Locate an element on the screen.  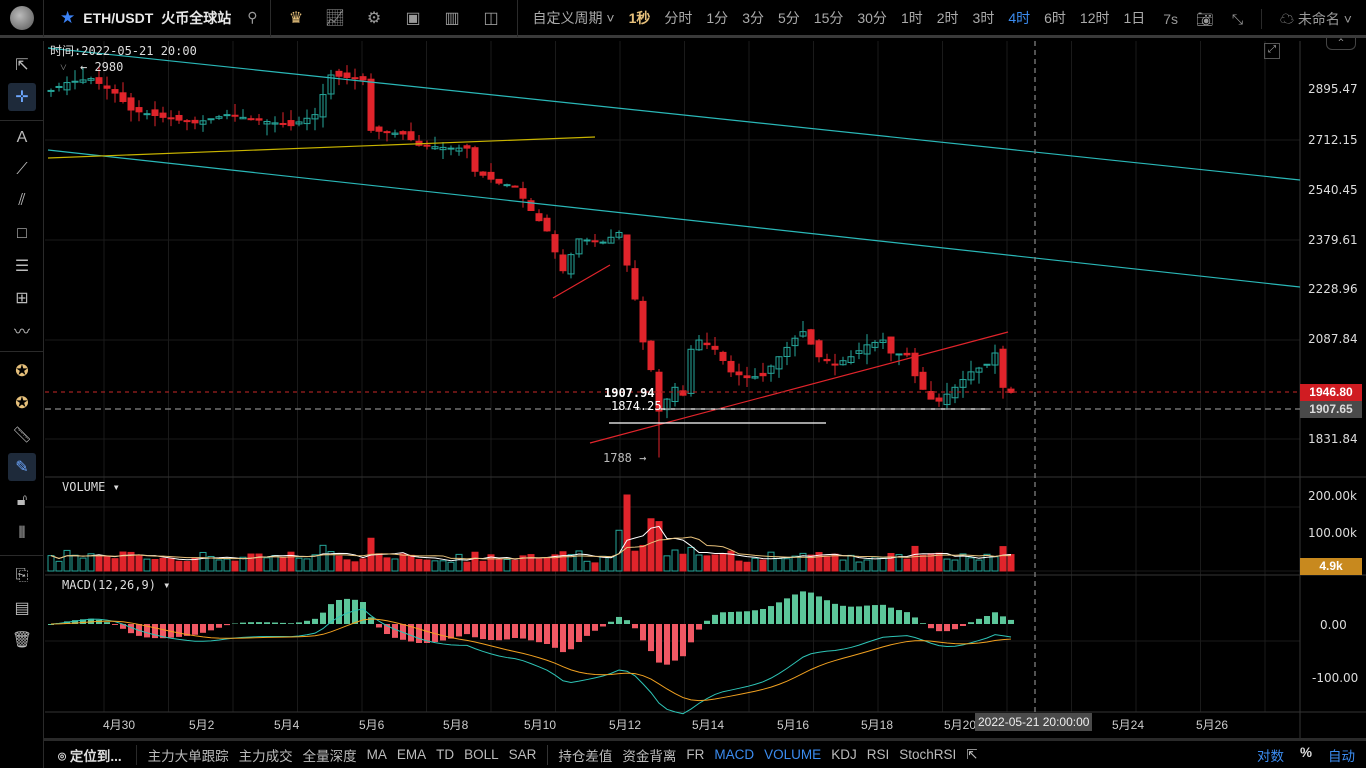
indicator-fr: FR is located at coordinates (695, 754).